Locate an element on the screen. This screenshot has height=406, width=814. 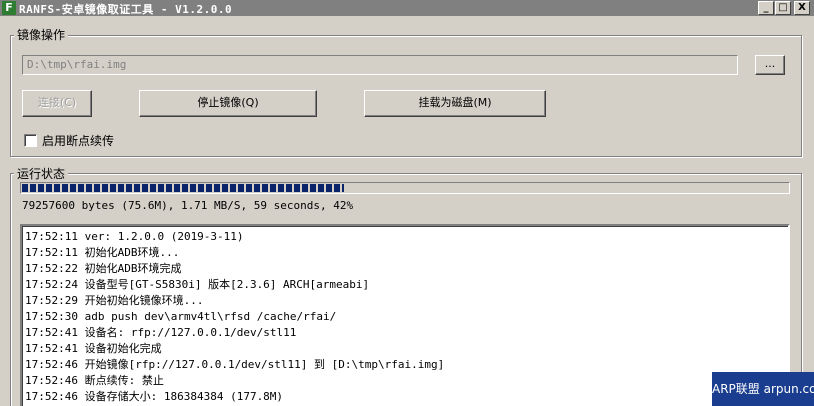
maximize-button: □ is located at coordinates (783, 8).